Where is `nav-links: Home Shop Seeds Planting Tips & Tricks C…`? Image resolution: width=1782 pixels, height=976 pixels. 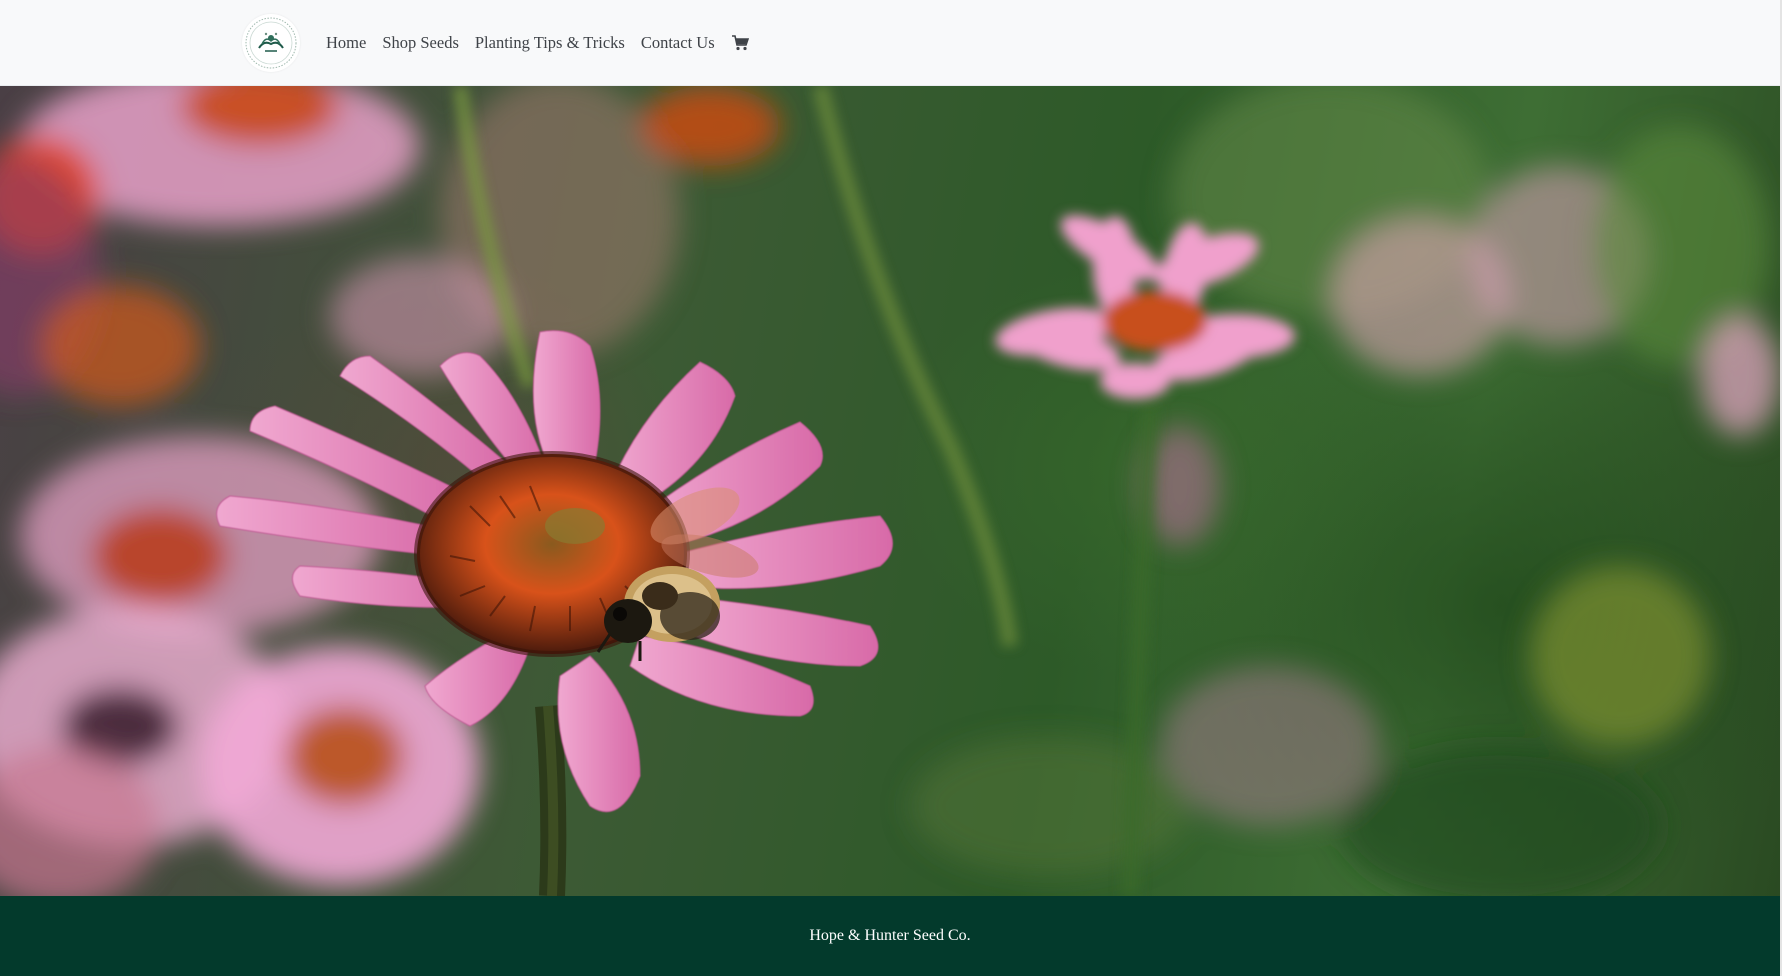 nav-links: Home Shop Seeds Planting Tips & Tricks C… is located at coordinates (533, 43).